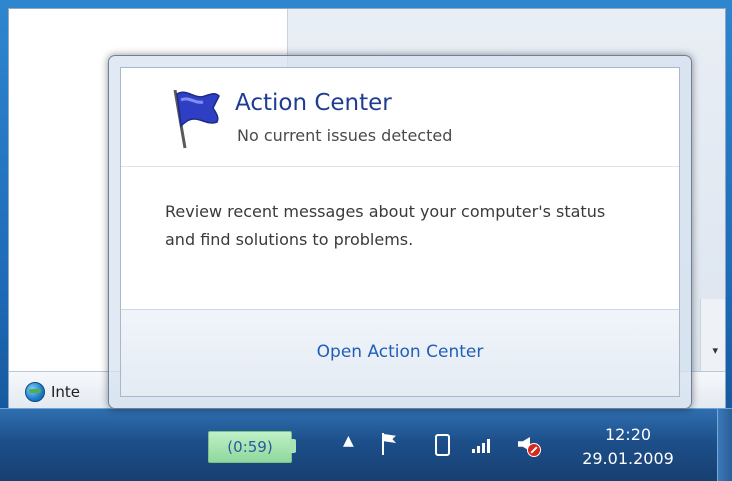 The width and height of the screenshot is (732, 481). I want to click on internet-zone-label: Inte, so click(66, 392).